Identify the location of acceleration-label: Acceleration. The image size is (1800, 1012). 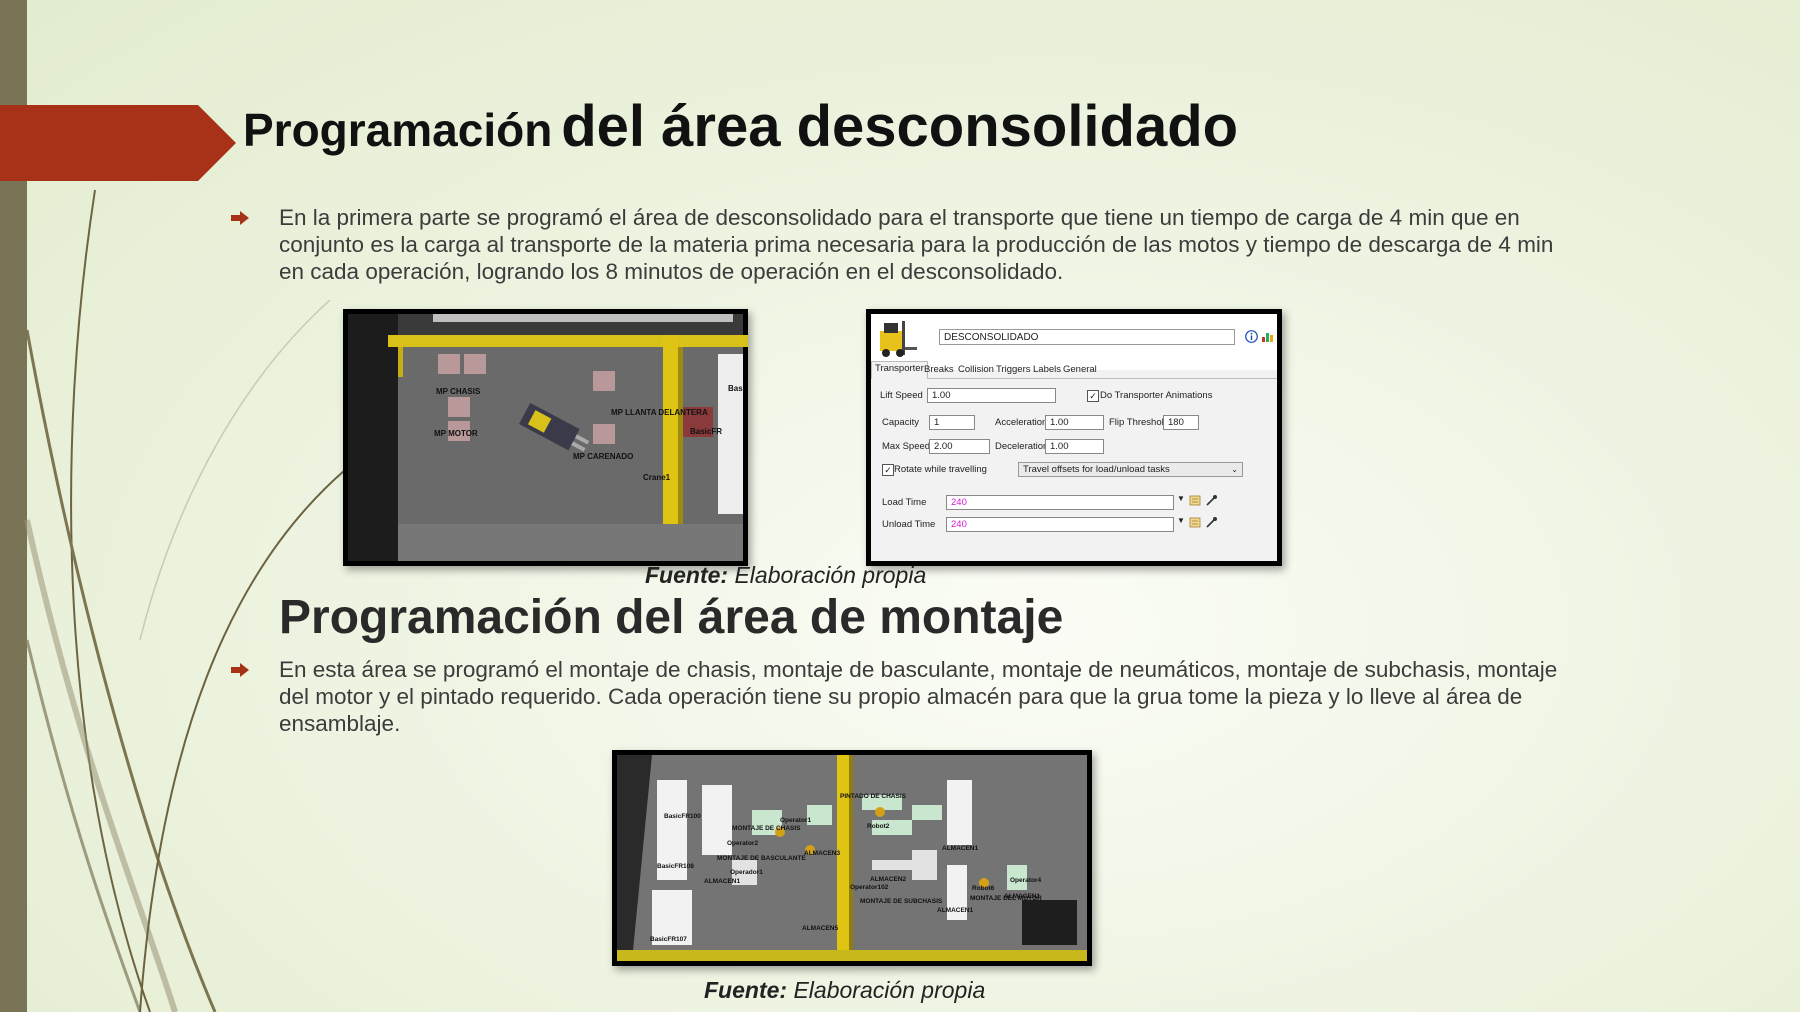
(1021, 422).